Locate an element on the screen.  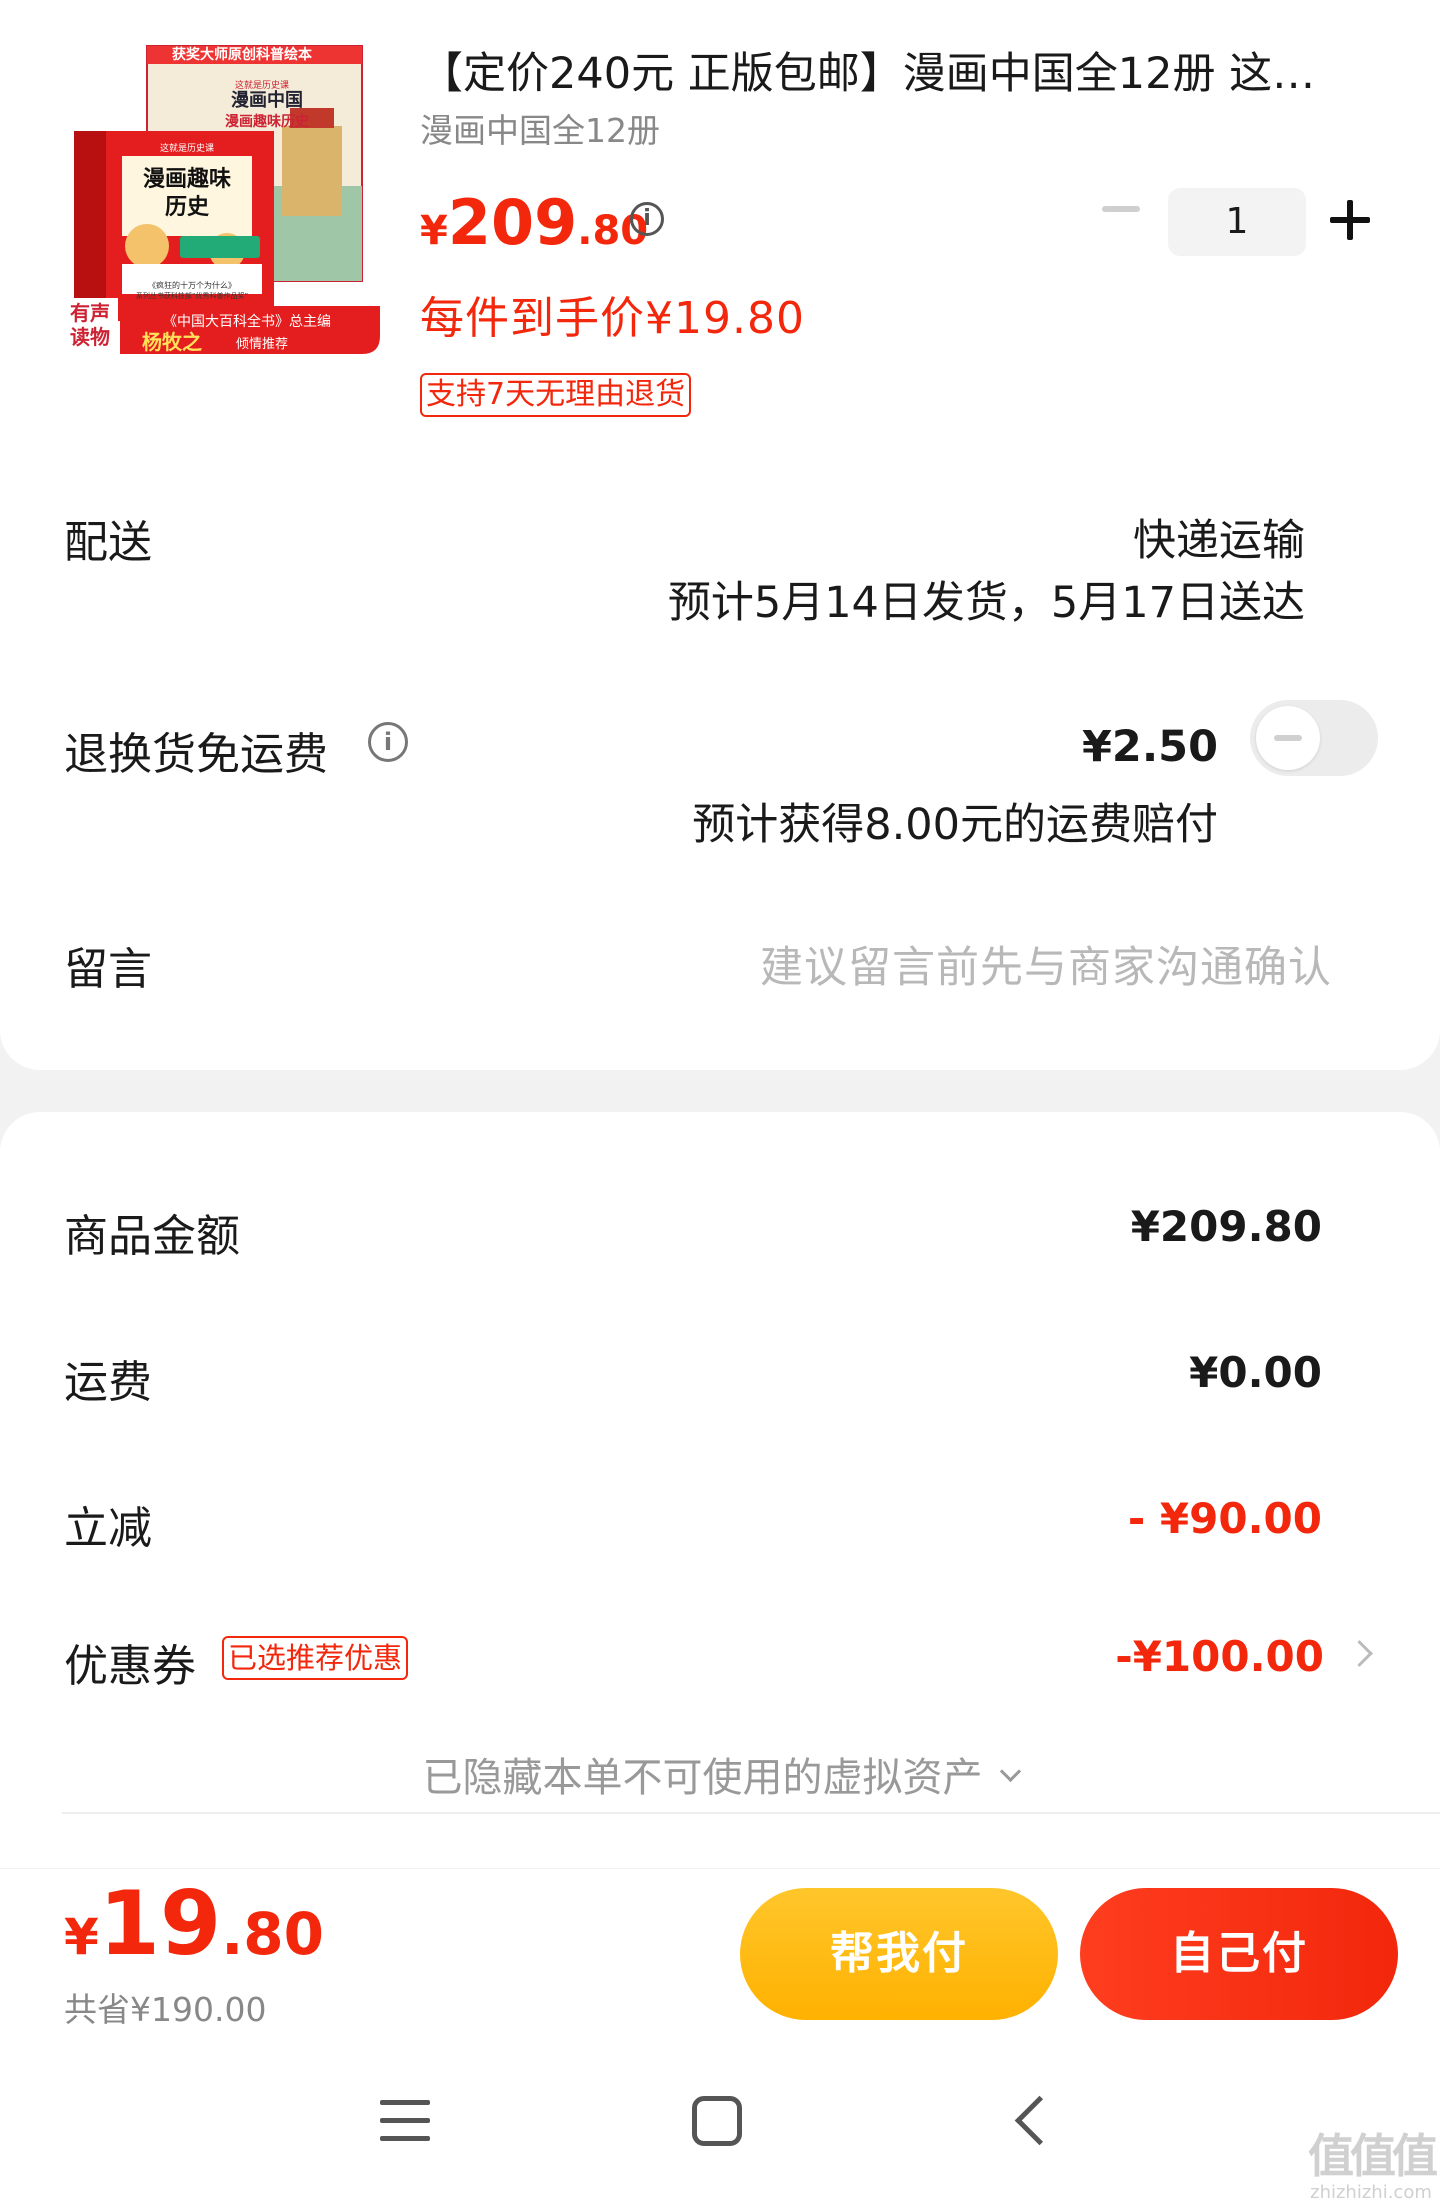
quantity-decrease-button is located at coordinates (1121, 209).